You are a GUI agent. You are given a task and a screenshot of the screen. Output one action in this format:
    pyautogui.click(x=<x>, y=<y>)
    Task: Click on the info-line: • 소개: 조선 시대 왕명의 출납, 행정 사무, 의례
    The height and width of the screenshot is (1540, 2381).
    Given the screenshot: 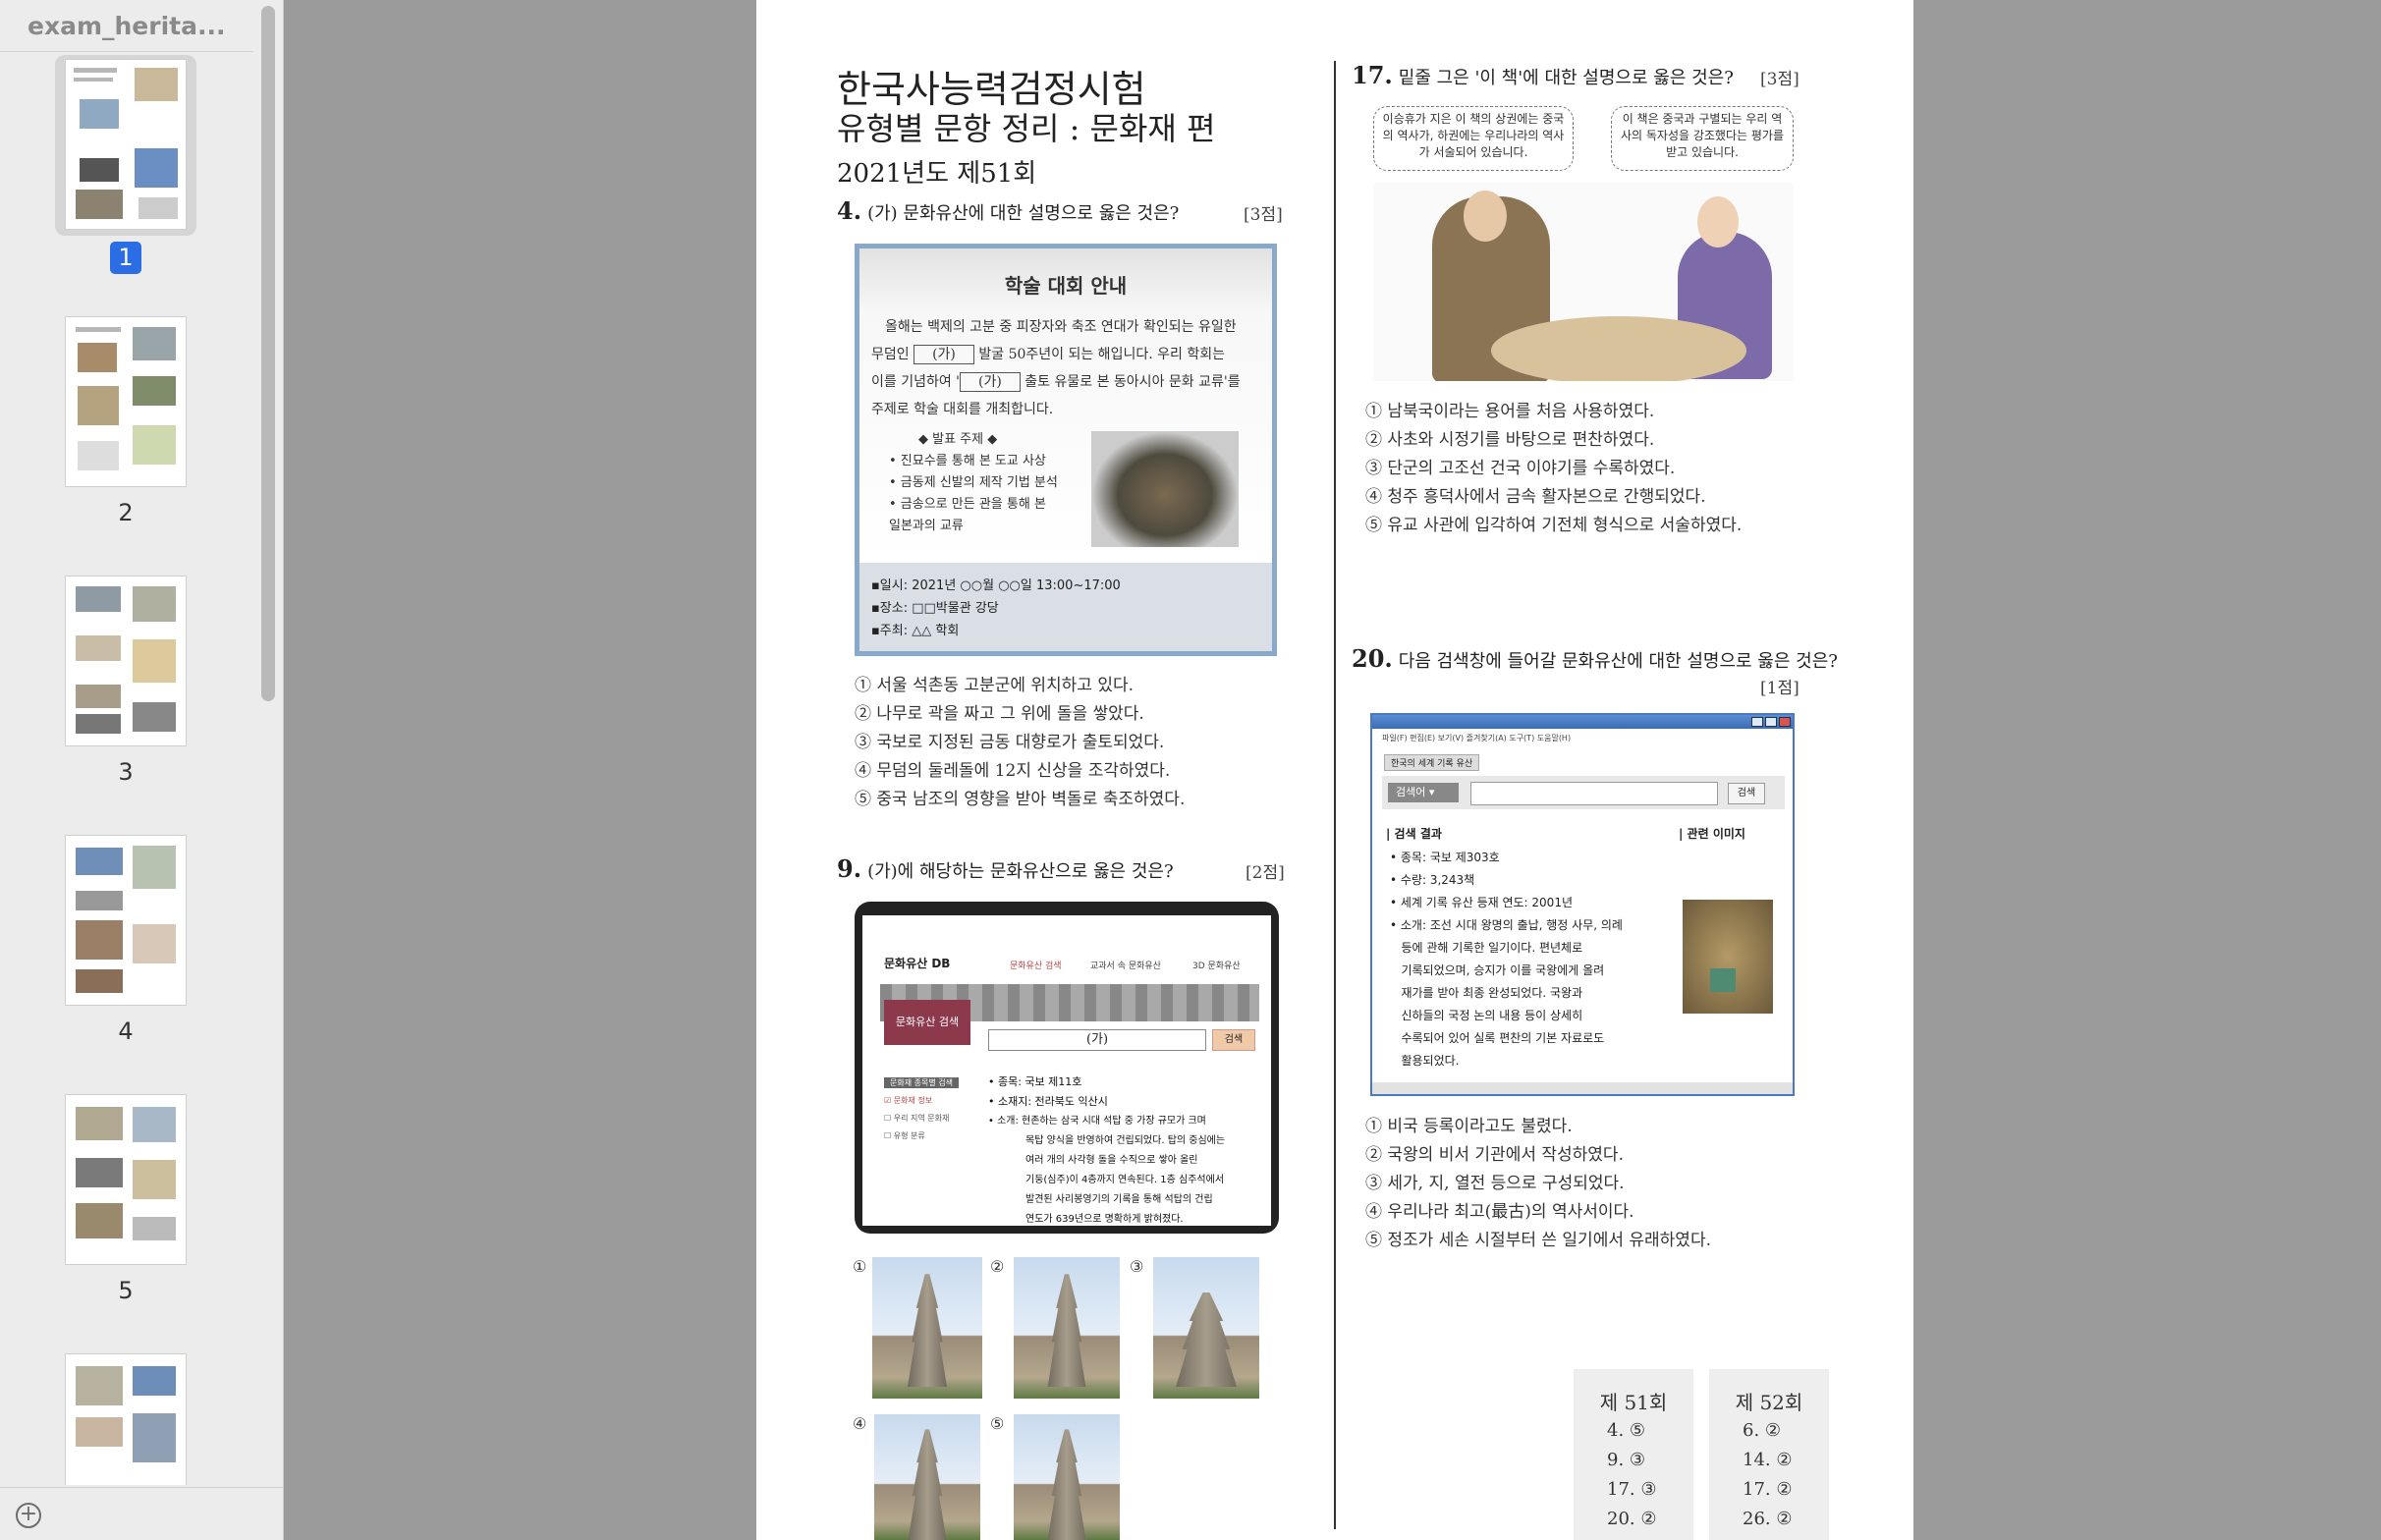 What is the action you would take?
    pyautogui.click(x=1506, y=925)
    